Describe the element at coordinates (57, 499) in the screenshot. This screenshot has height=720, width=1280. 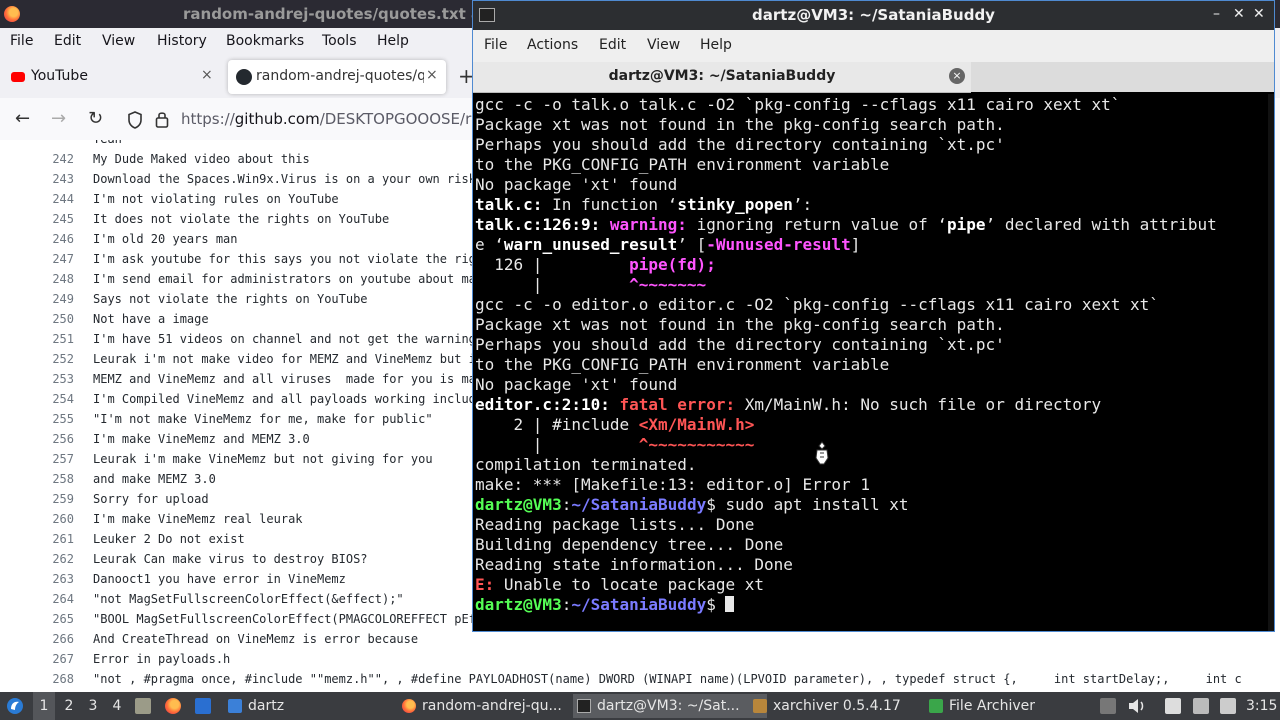
I see `line-number: 259` at that location.